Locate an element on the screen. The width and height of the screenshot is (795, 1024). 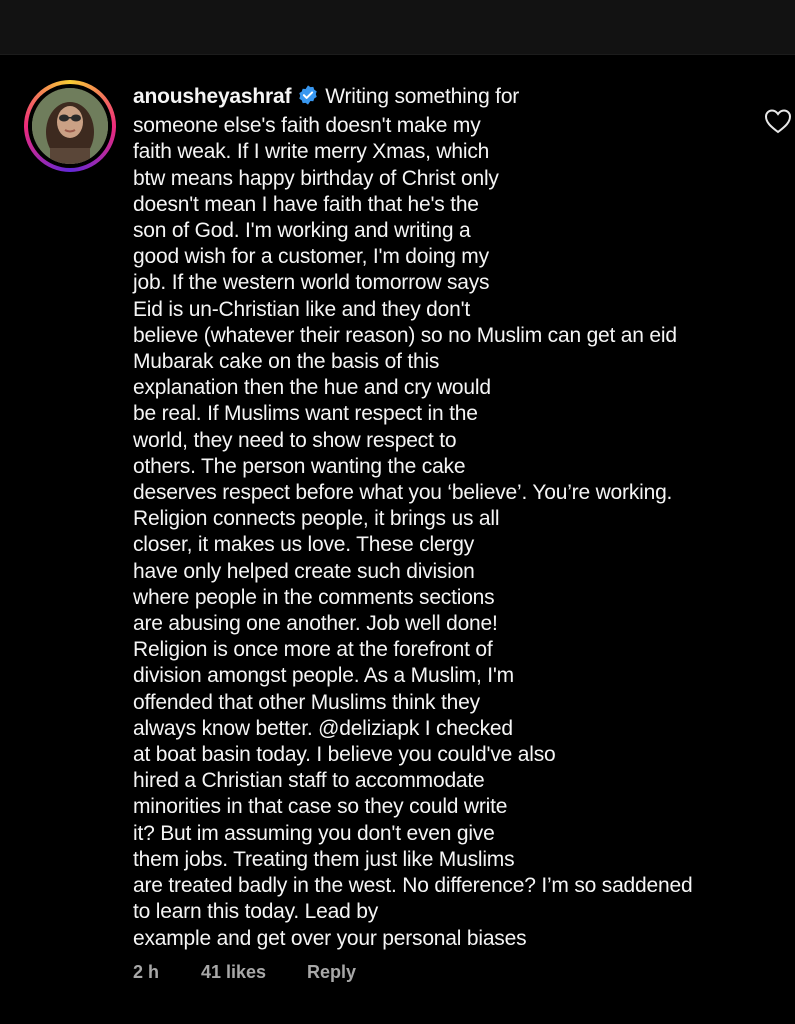
comment-meta: 2 h 41 likes Reply is located at coordinates (244, 972).